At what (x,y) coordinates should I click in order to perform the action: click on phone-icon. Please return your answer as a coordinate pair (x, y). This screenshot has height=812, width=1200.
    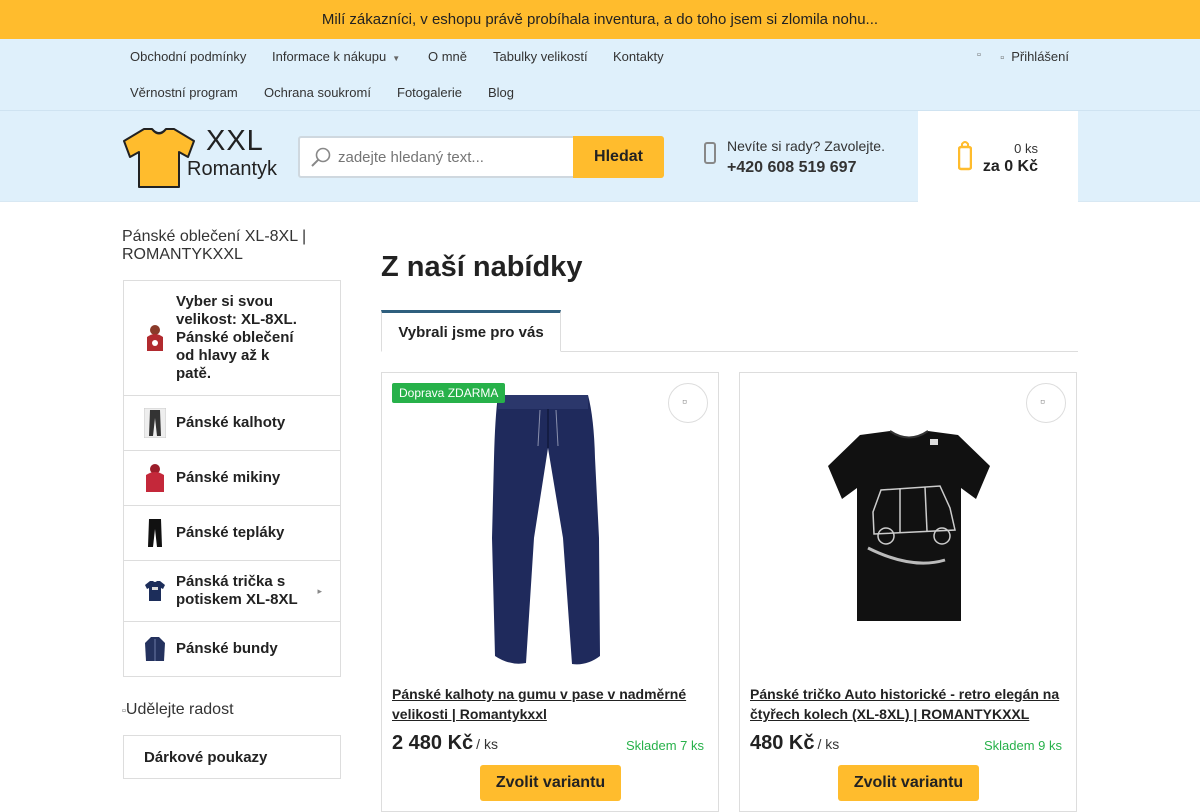
    Looking at the image, I should click on (710, 153).